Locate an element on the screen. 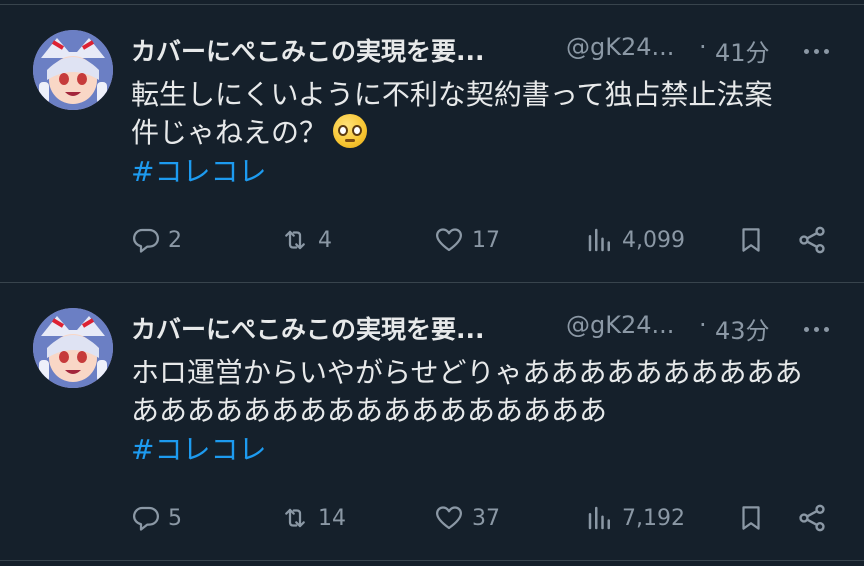 The height and width of the screenshot is (566, 864). pleading-face-emoji-icon is located at coordinates (350, 131).